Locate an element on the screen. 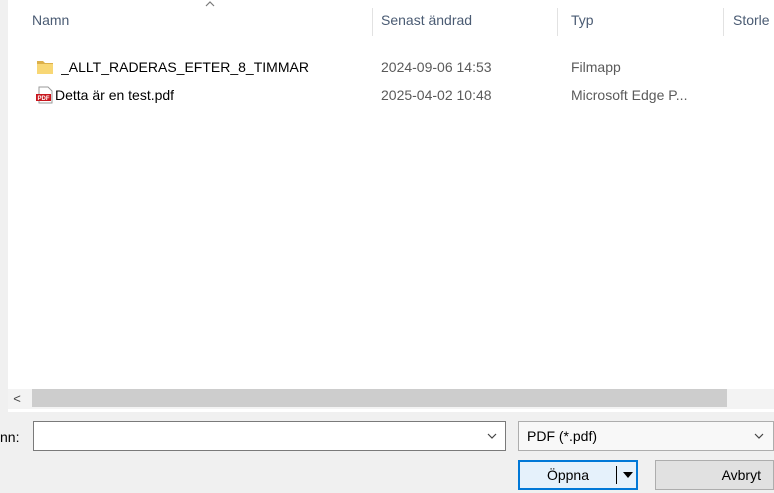 This screenshot has height=493, width=774. open-button: Öppna is located at coordinates (578, 475).